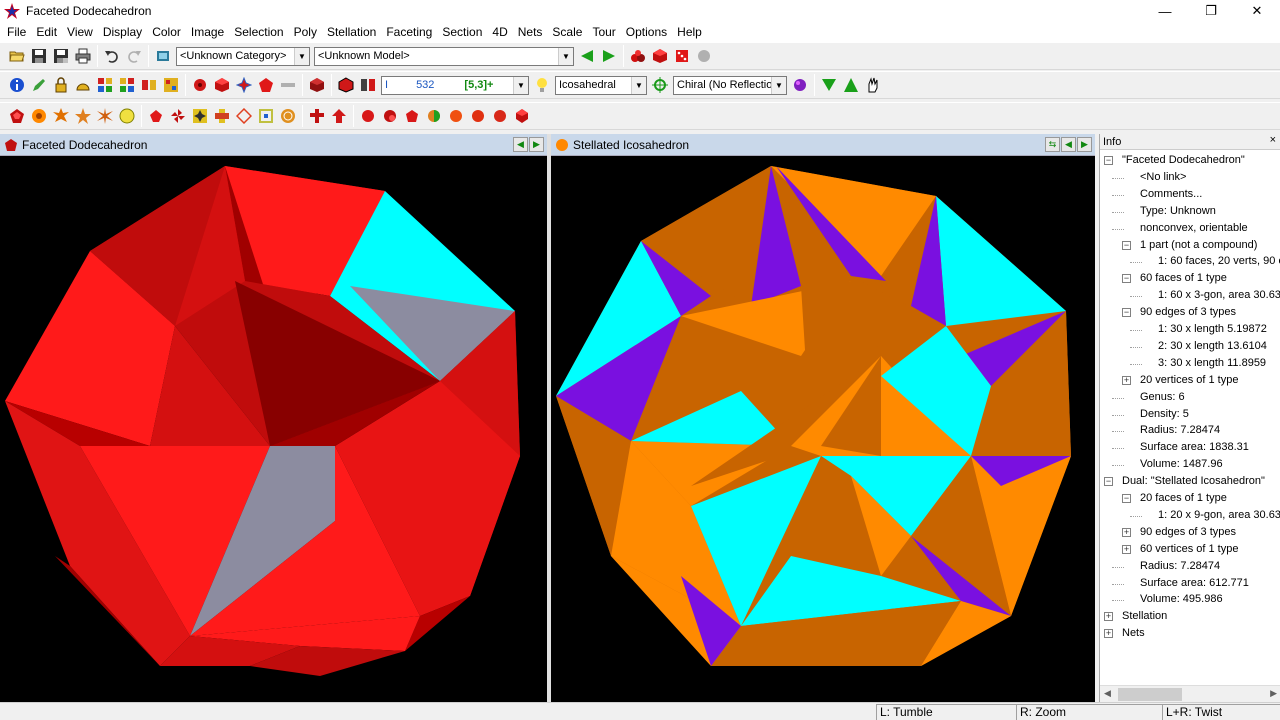 Image resolution: width=1280 pixels, height=720 pixels. What do you see at coordinates (105, 116) in the screenshot?
I see `burst-orange-icon` at bounding box center [105, 116].